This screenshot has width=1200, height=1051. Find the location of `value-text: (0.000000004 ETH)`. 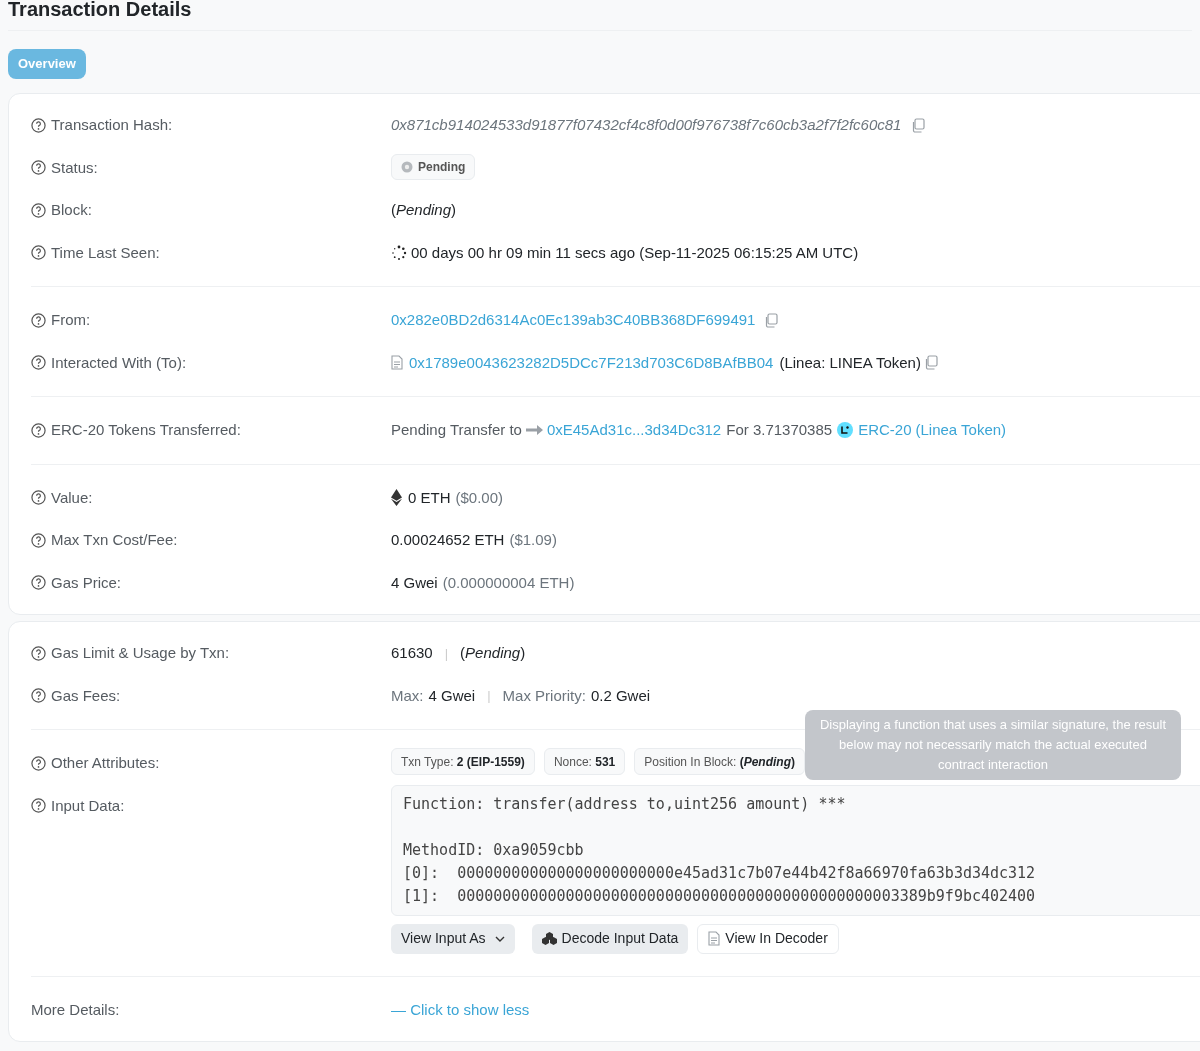

value-text: (0.000000004 ETH) is located at coordinates (508, 582).